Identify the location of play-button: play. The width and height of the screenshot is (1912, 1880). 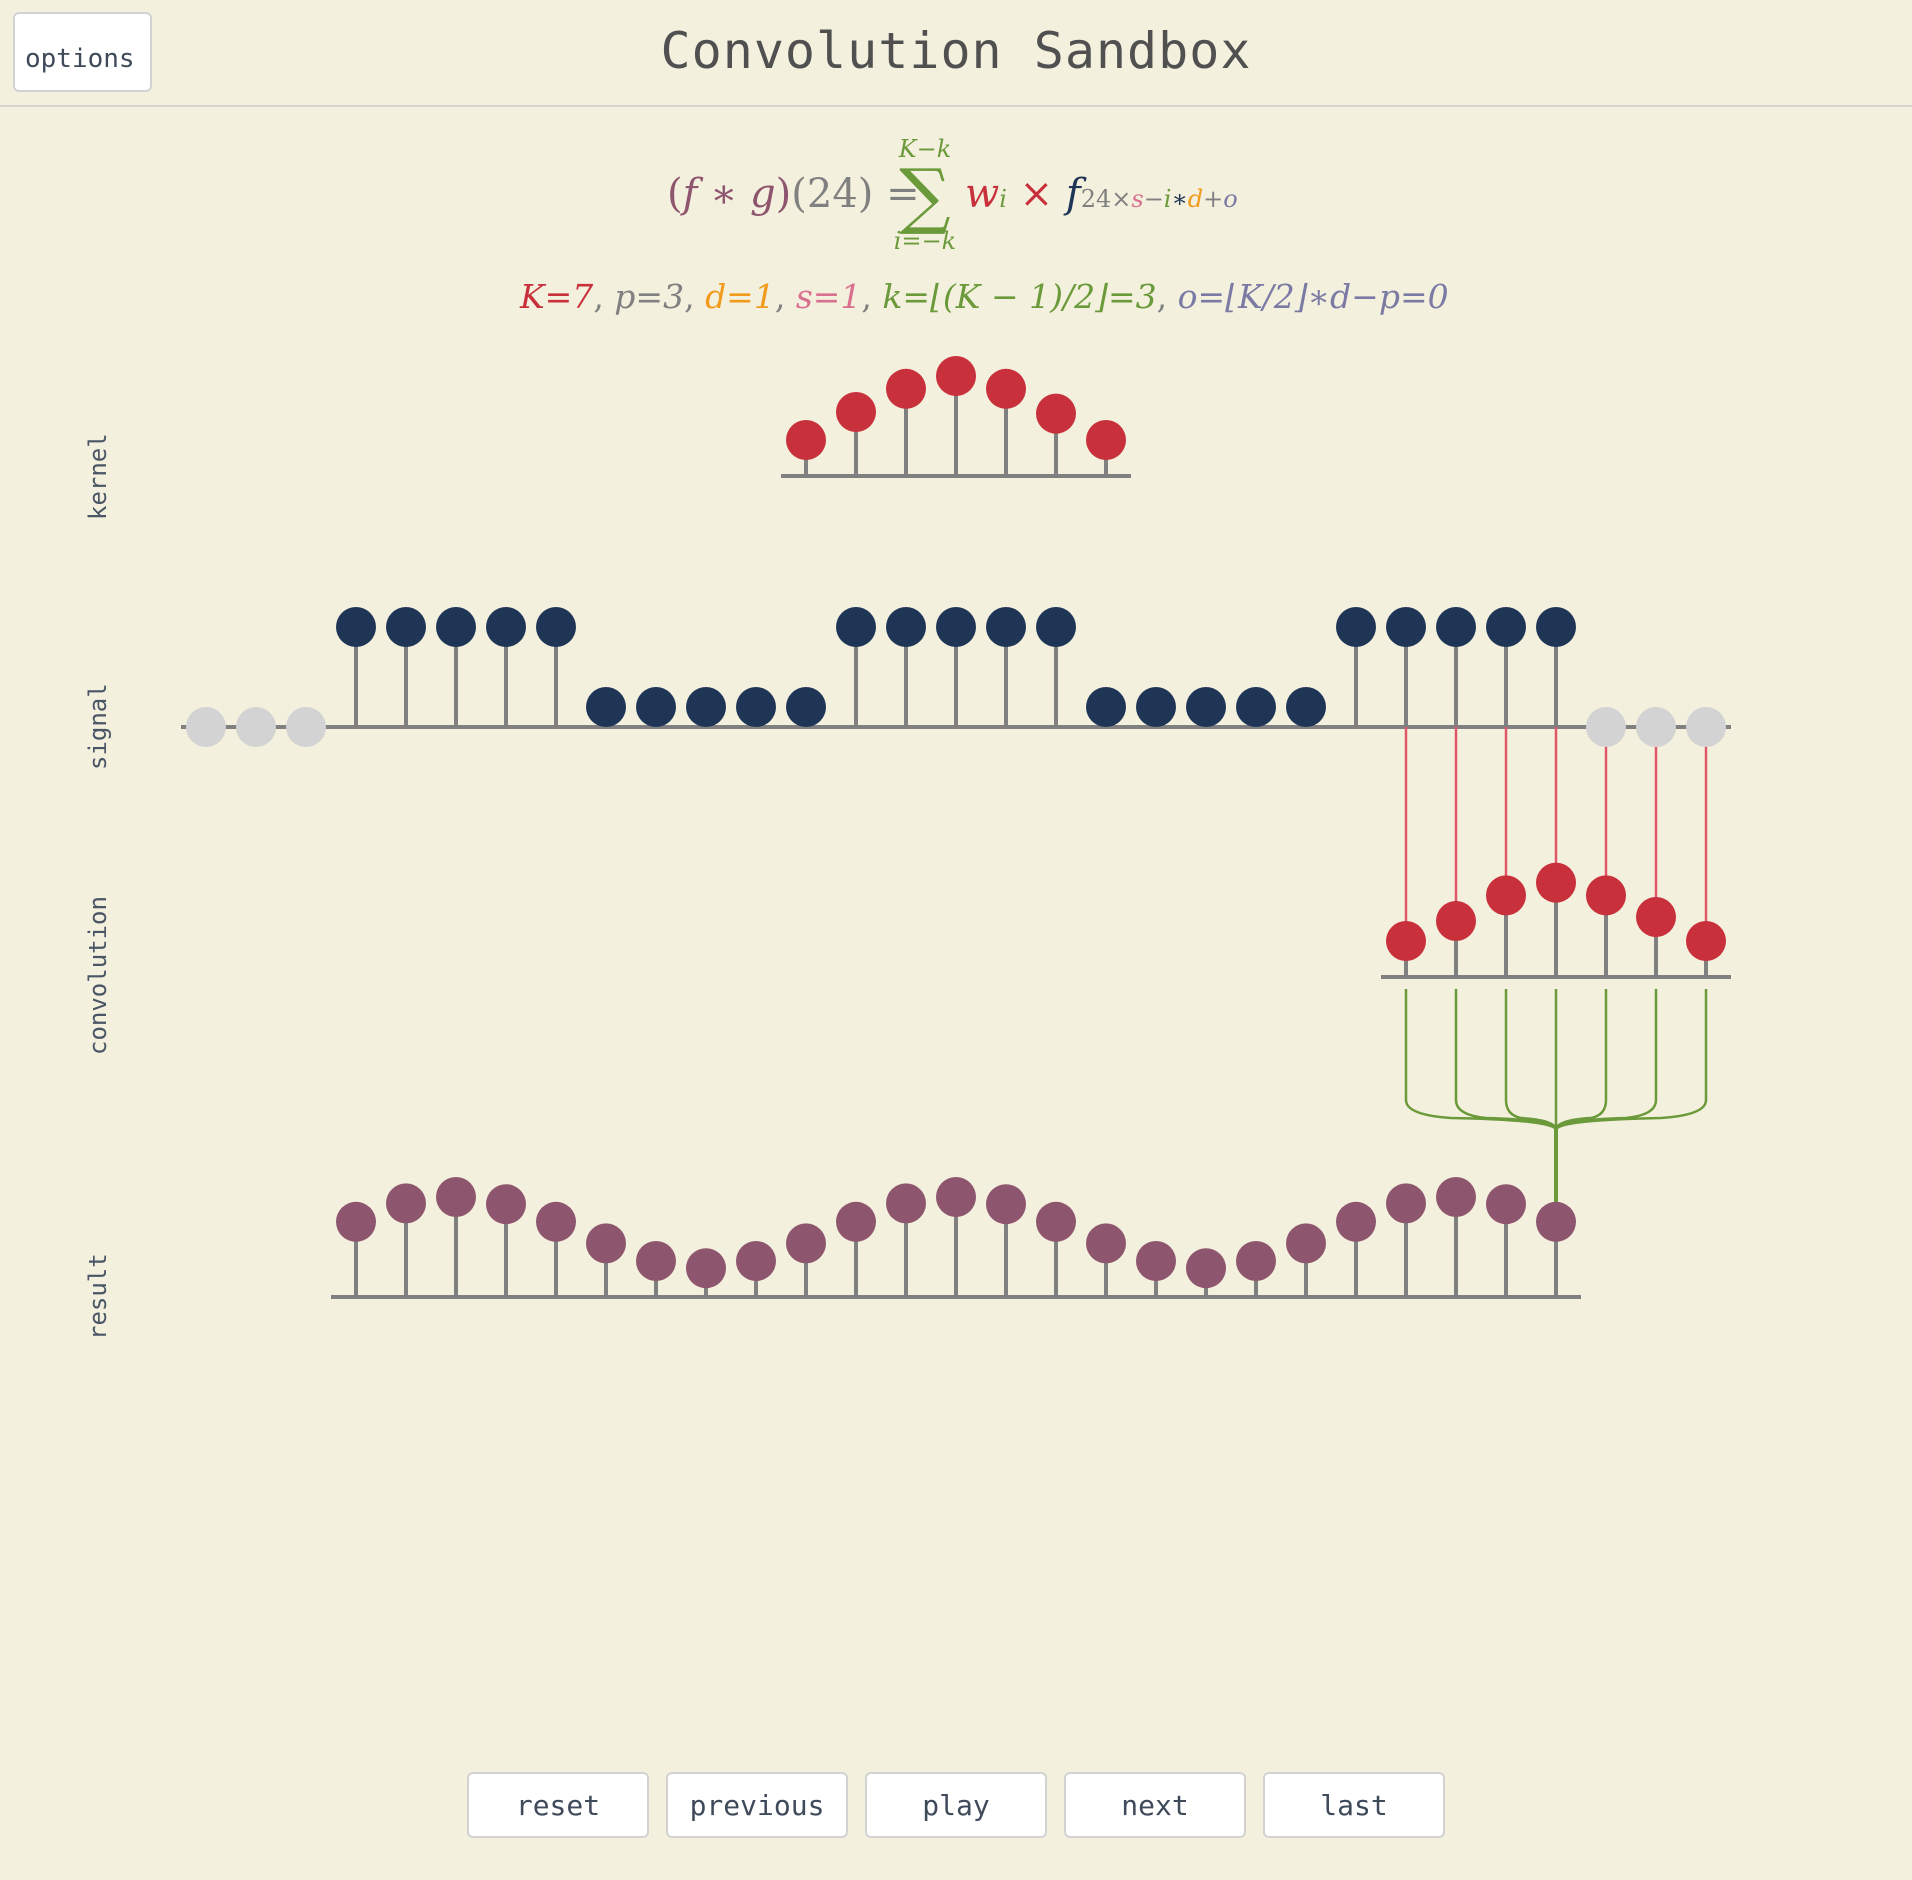
(956, 1805).